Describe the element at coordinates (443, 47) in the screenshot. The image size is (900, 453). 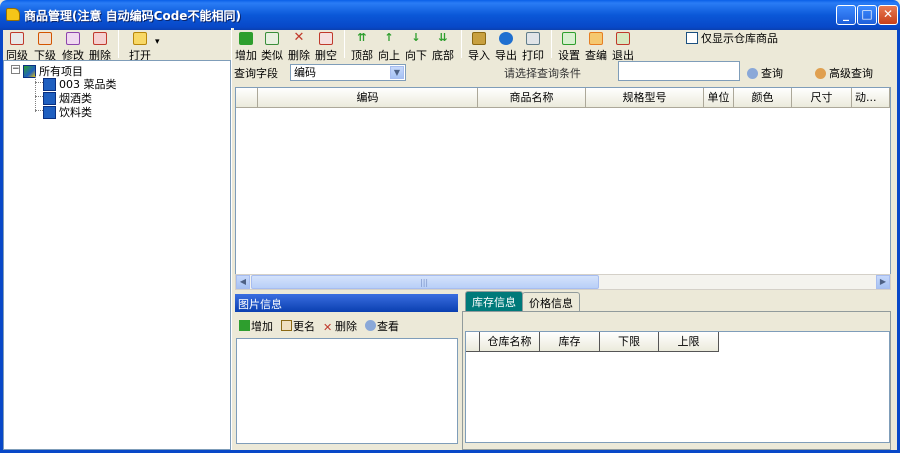
I see `move-bottom-button: ⇊ 底部` at that location.